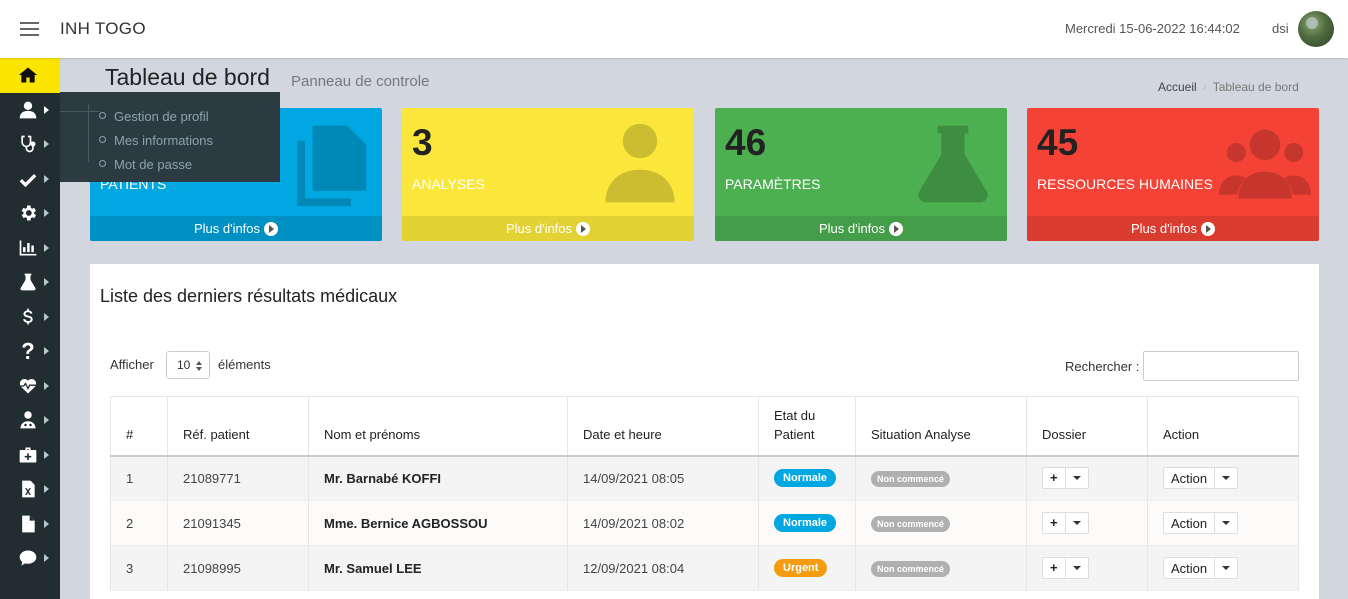 Image resolution: width=1348 pixels, height=599 pixels. Describe the element at coordinates (663, 426) in the screenshot. I see `column-header-date: Date et heure` at that location.